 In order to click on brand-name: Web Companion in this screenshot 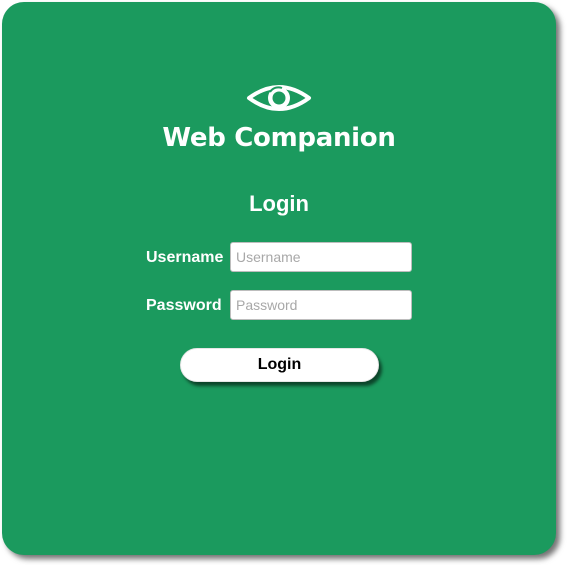, I will do `click(279, 138)`.